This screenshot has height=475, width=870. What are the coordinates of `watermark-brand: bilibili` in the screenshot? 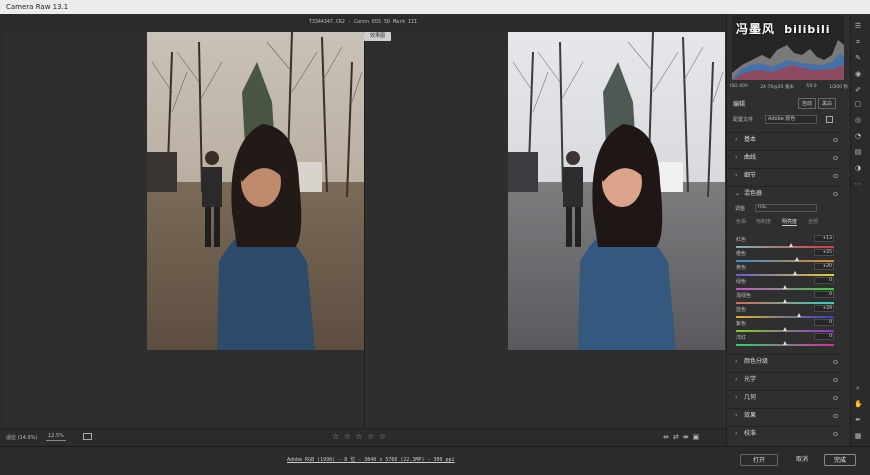 It's located at (807, 29).